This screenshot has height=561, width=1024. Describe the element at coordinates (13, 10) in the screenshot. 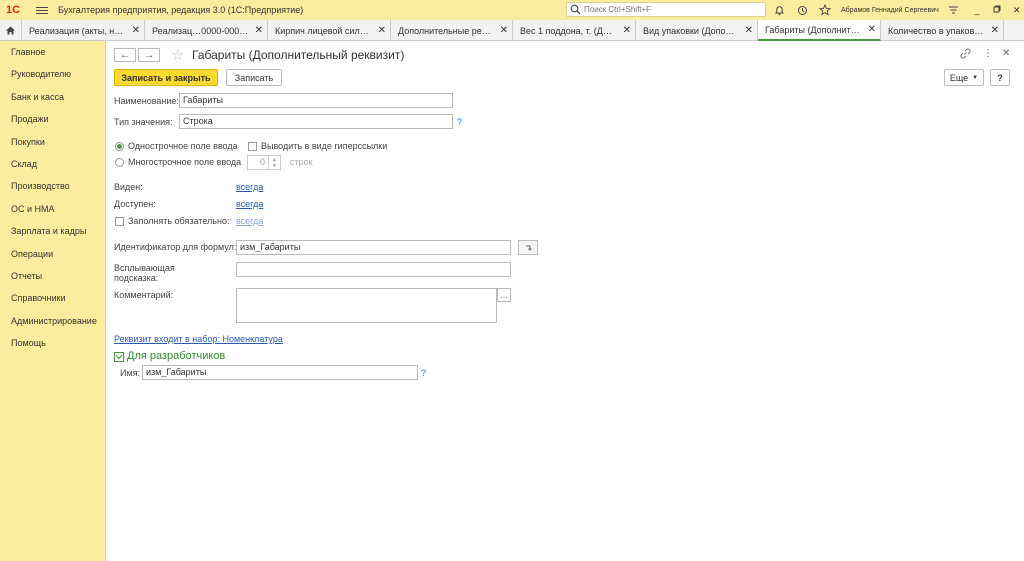

I see `app-logo: 1С` at that location.